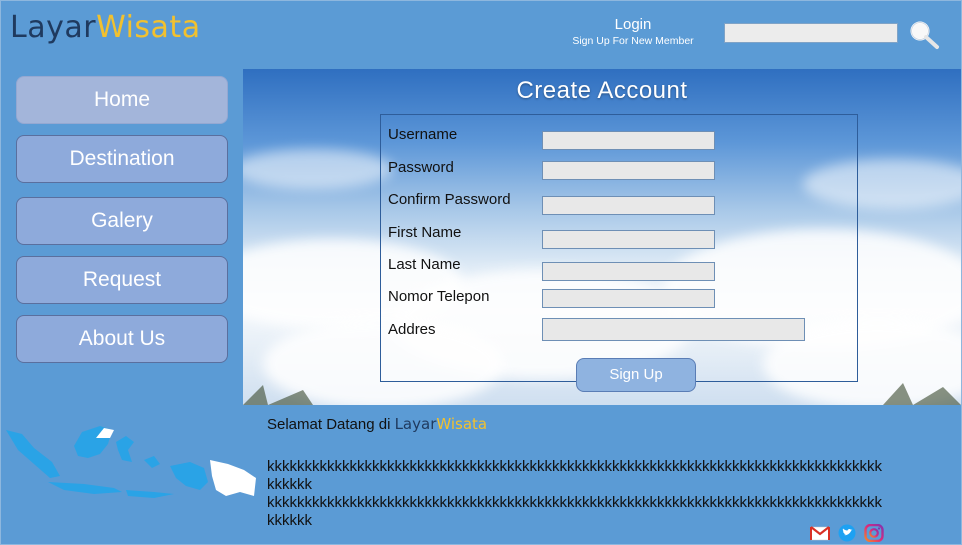 This screenshot has height=545, width=962. I want to click on logo-part-layar: Layar, so click(53, 27).